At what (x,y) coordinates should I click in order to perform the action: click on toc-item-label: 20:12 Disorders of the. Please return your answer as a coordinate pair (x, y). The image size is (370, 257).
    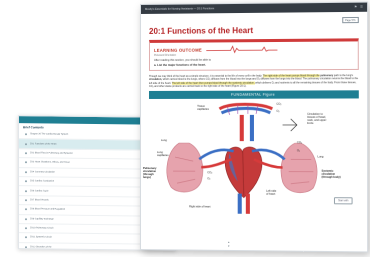
    Looking at the image, I should click on (41, 247).